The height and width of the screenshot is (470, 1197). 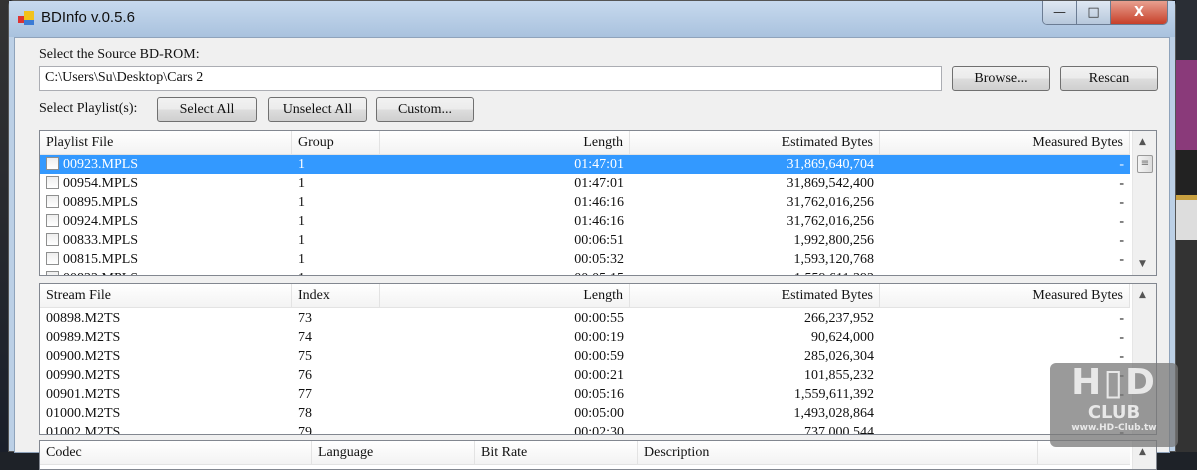 What do you see at coordinates (1145, 164) in the screenshot?
I see `scroll-thumb: ≡` at bounding box center [1145, 164].